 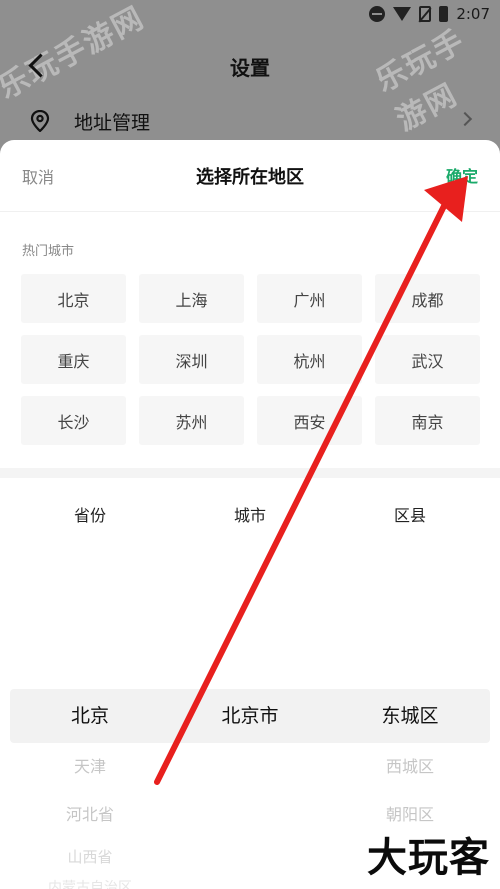 What do you see at coordinates (90, 767) in the screenshot?
I see `province-option: 天津` at bounding box center [90, 767].